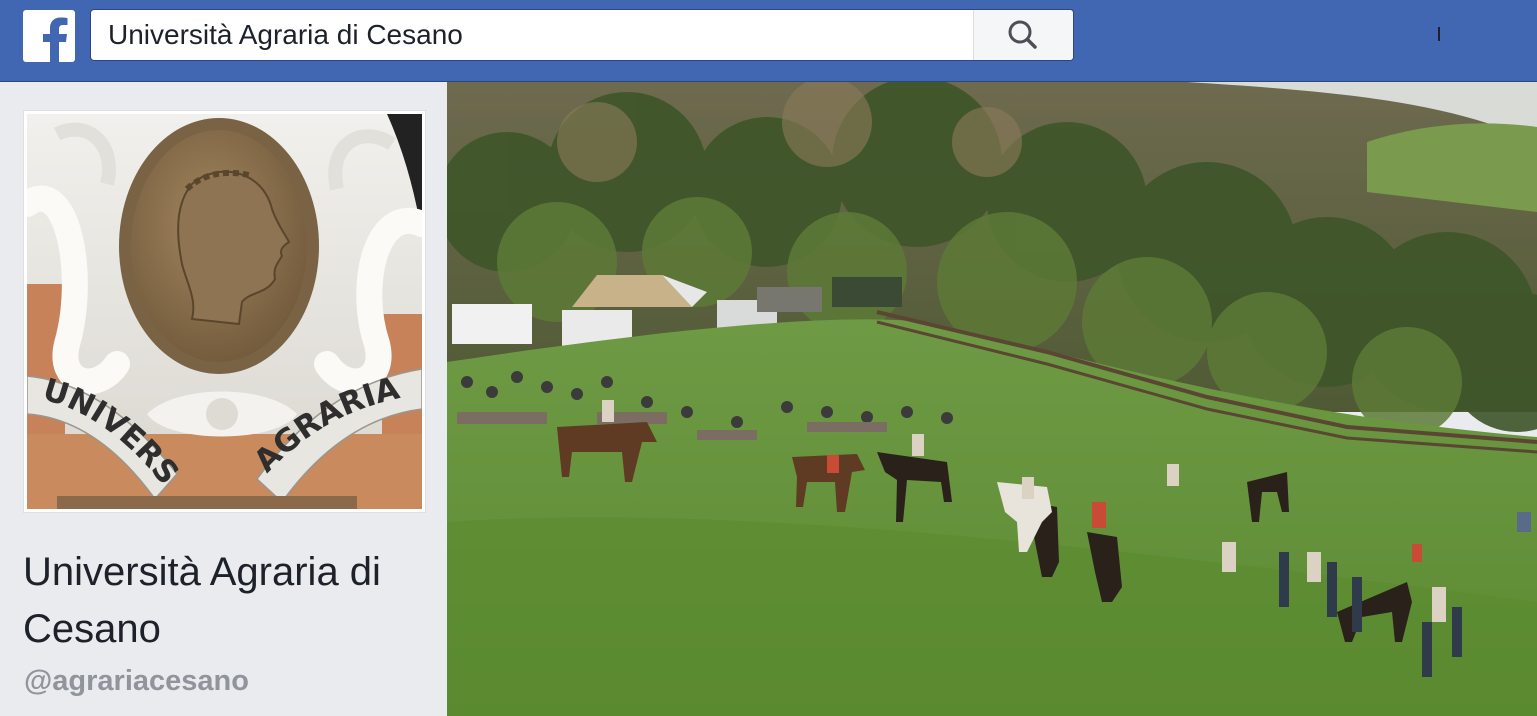 The height and width of the screenshot is (716, 1537). I want to click on search-bar, so click(582, 35).